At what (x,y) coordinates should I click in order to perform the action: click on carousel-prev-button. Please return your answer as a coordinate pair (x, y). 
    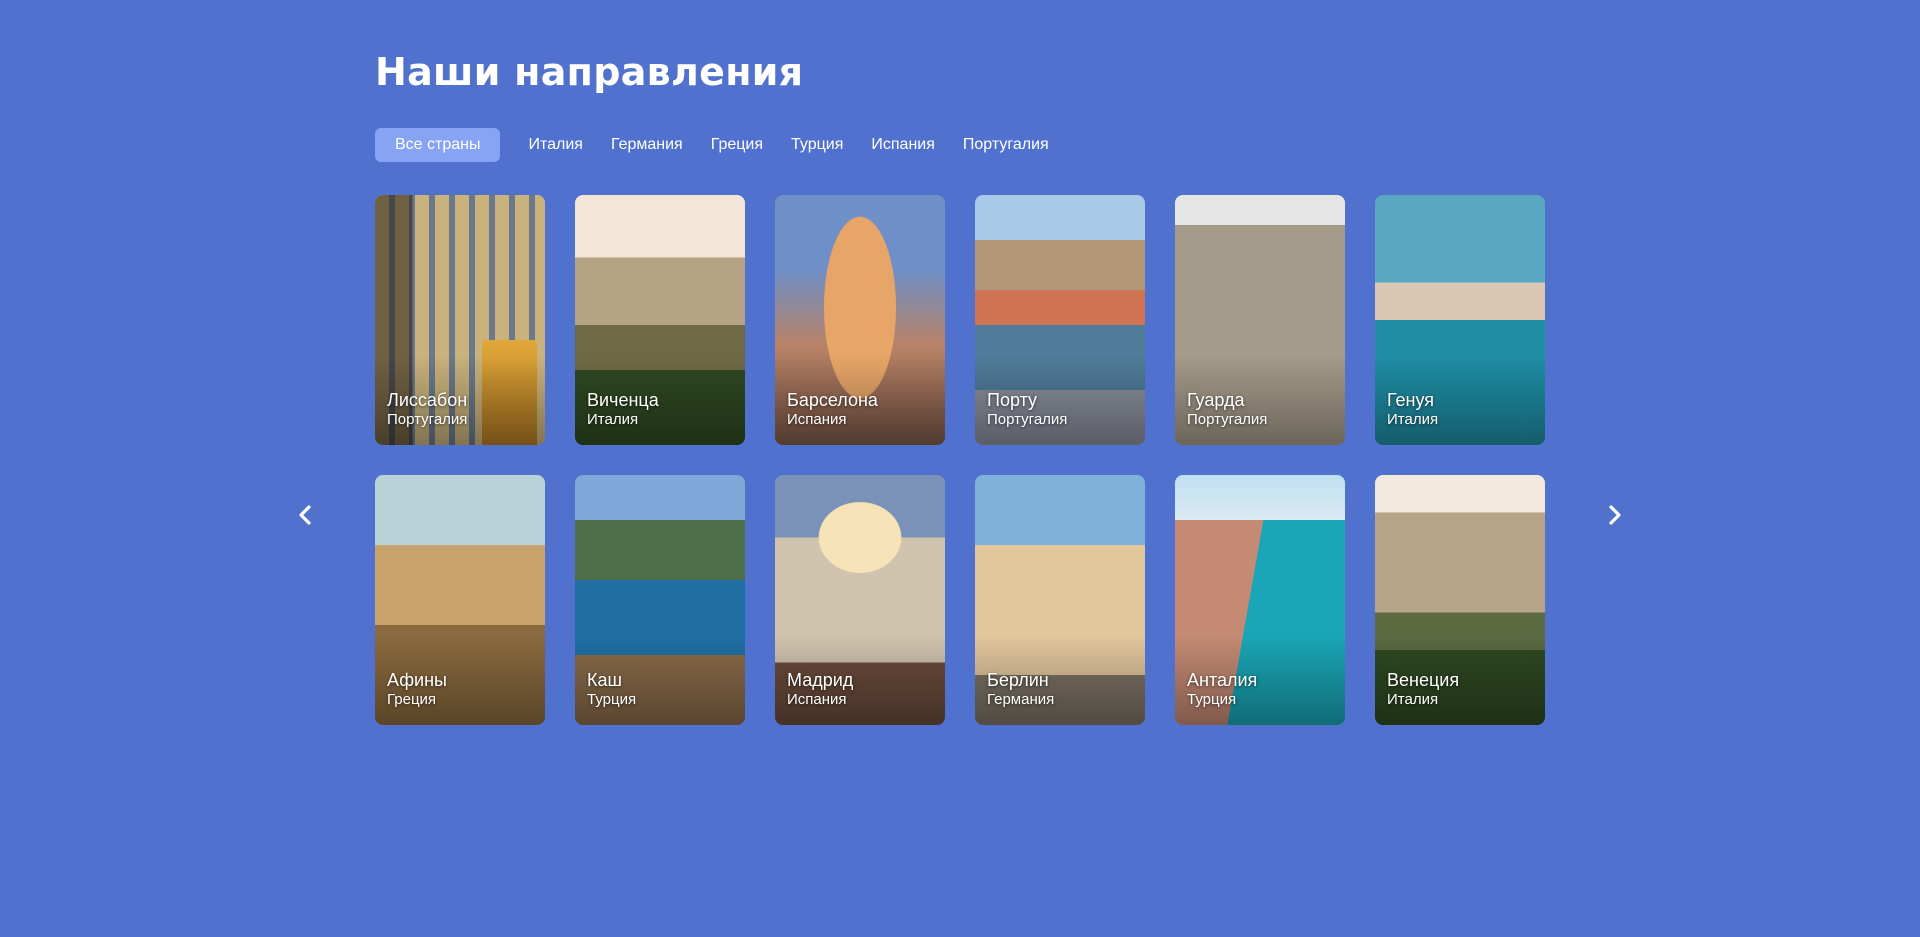
    Looking at the image, I should click on (305, 515).